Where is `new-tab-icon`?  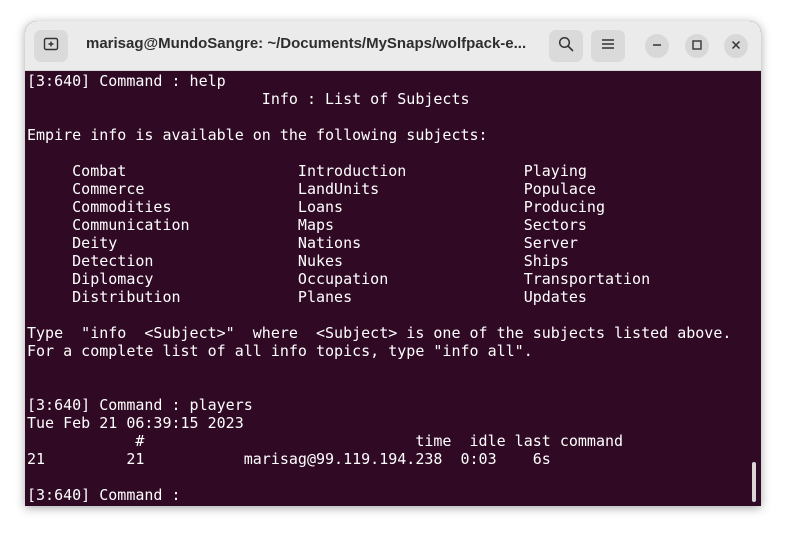 new-tab-icon is located at coordinates (51, 46).